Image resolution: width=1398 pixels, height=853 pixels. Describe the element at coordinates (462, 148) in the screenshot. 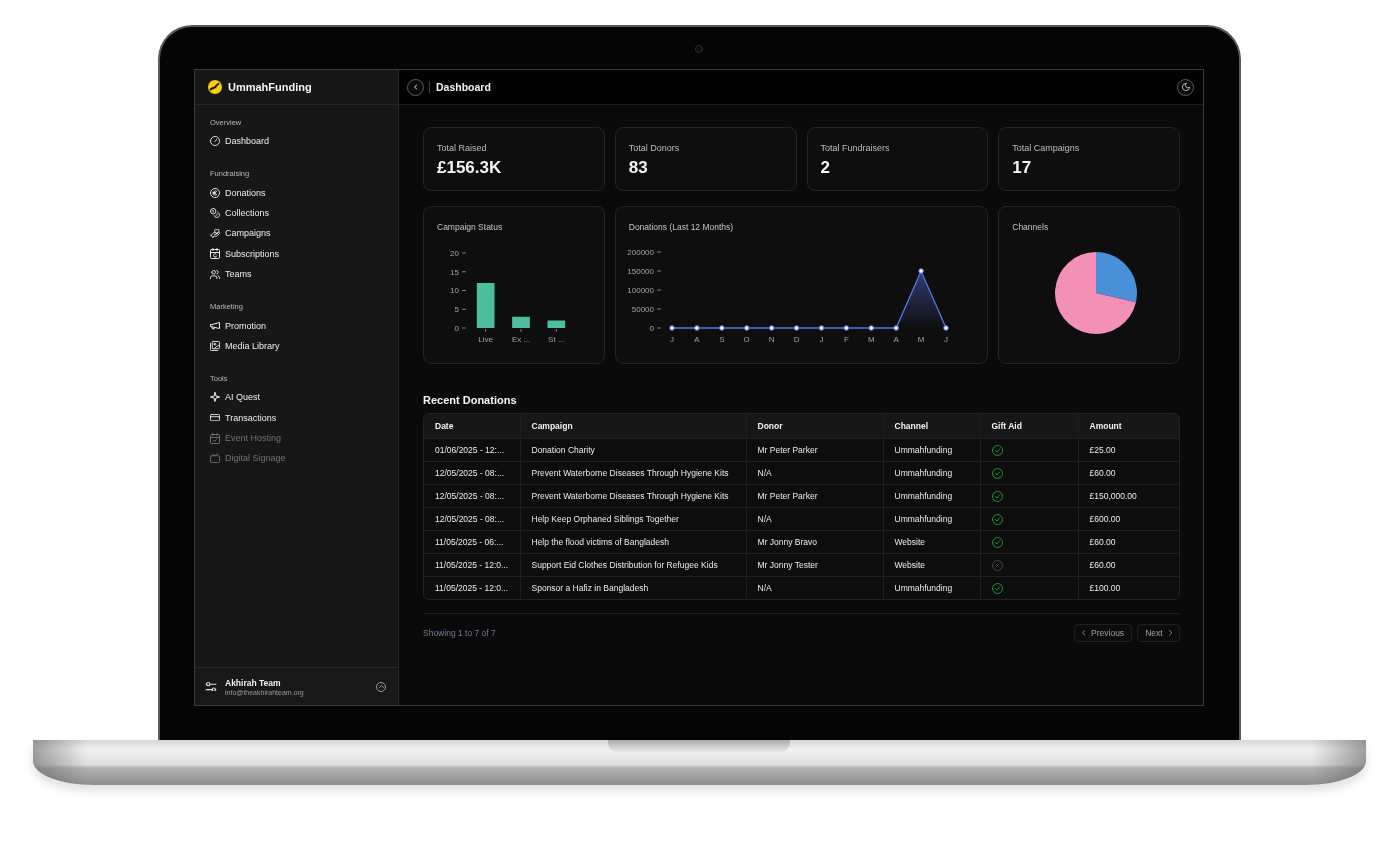

I see `stat-label: Total Raised` at that location.